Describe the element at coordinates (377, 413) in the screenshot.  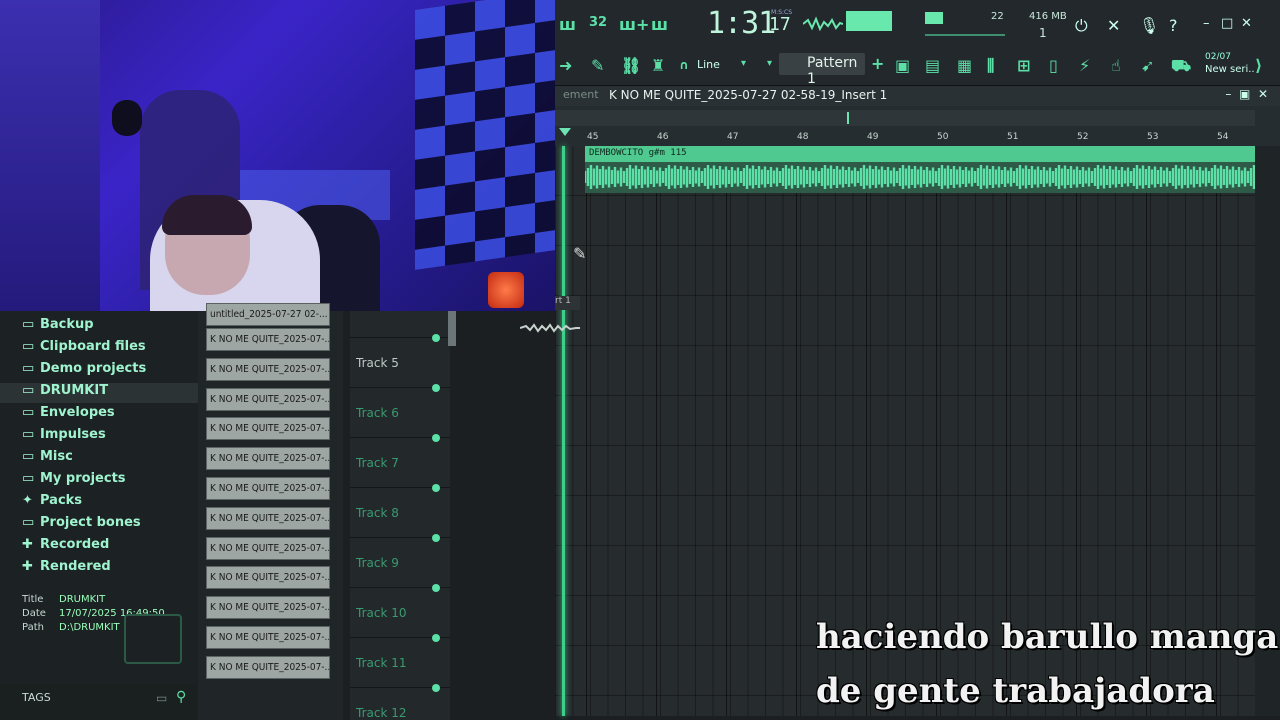
I see `track-name: Track 6` at that location.